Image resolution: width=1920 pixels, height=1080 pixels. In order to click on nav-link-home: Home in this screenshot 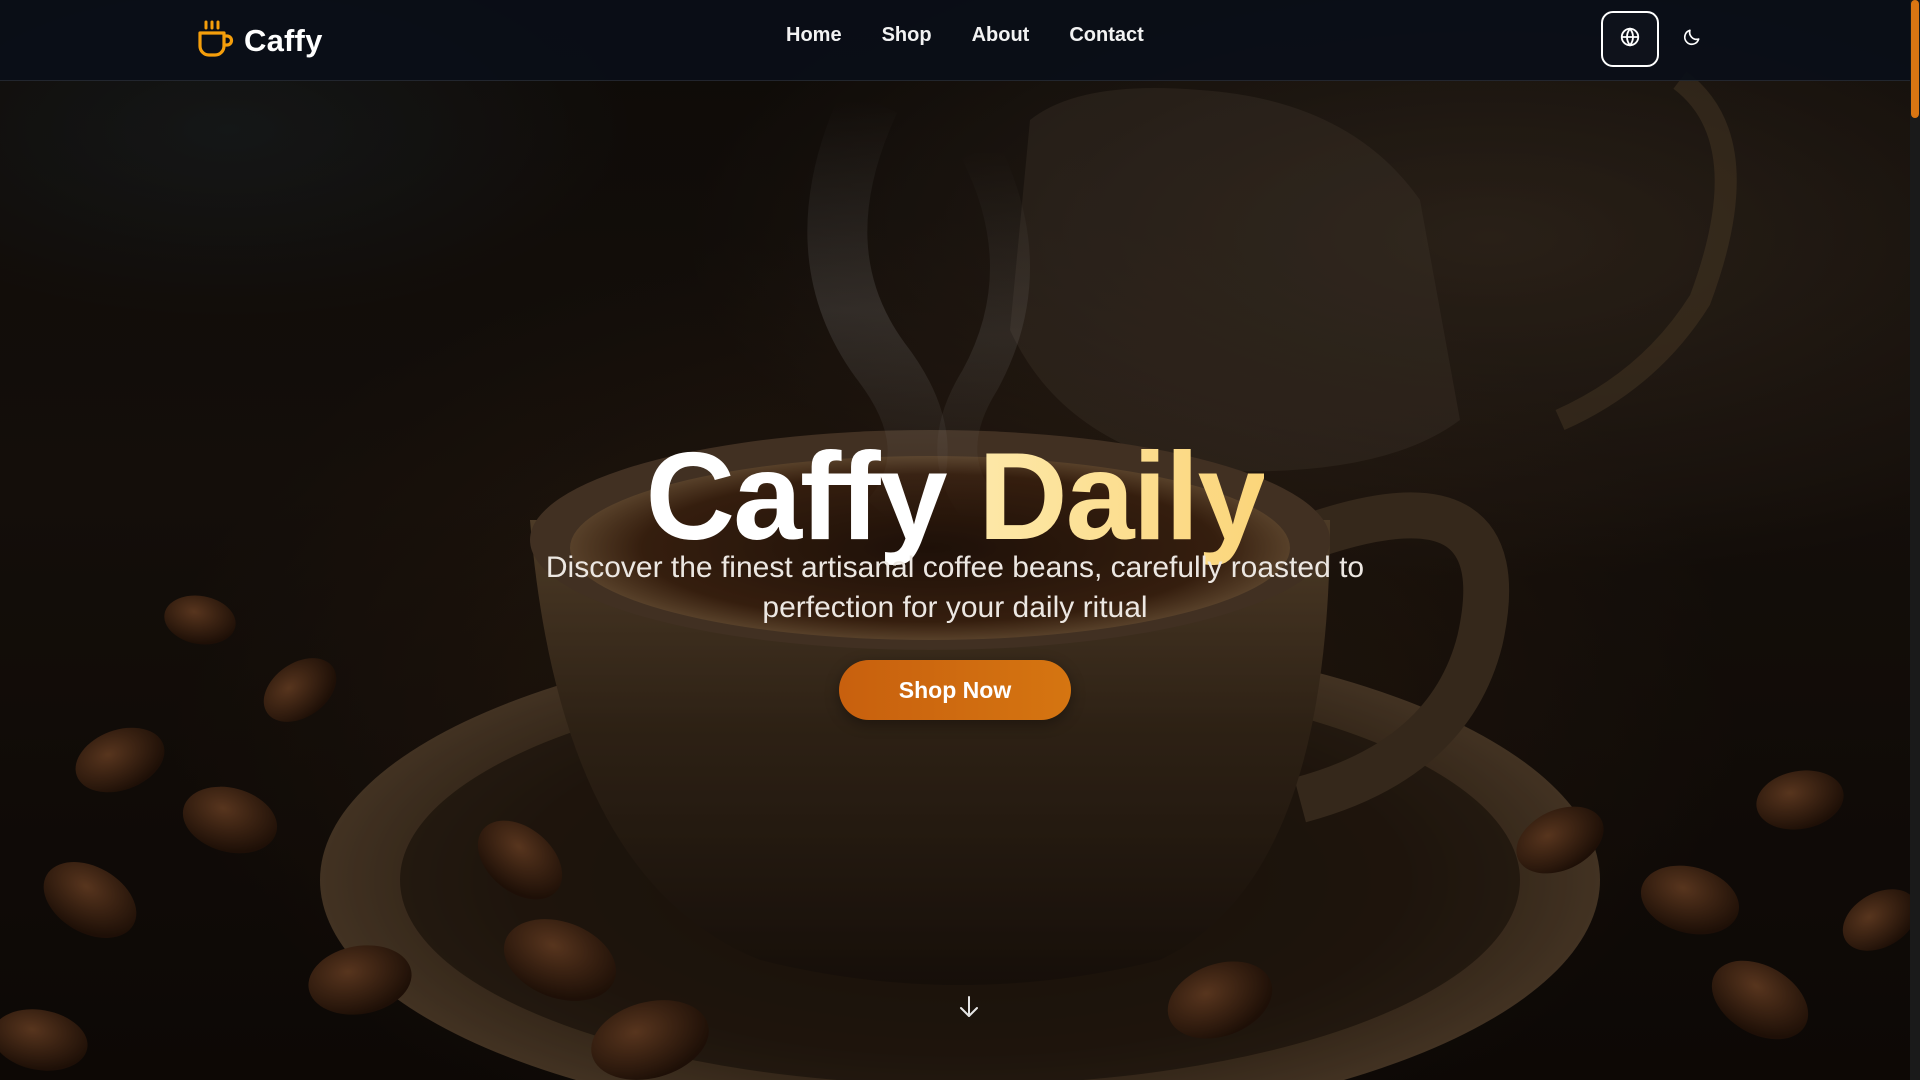, I will do `click(814, 35)`.